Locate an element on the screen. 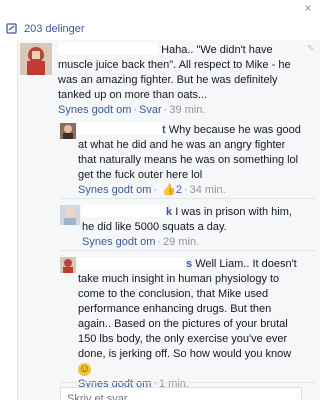 The height and width of the screenshot is (400, 320). comment-meta: Synes godt om · 29 min. is located at coordinates (141, 242).